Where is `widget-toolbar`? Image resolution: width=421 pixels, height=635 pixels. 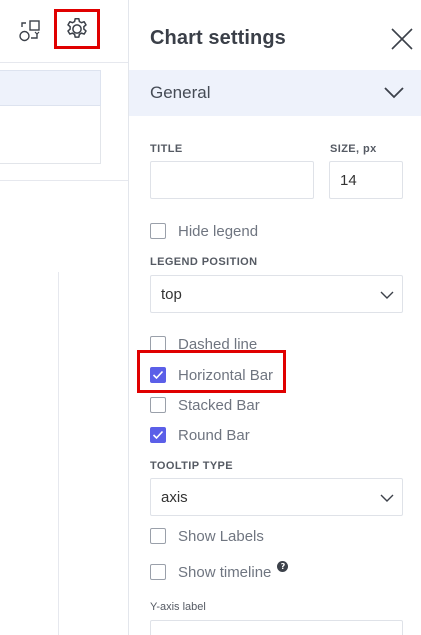
widget-toolbar is located at coordinates (64, 31).